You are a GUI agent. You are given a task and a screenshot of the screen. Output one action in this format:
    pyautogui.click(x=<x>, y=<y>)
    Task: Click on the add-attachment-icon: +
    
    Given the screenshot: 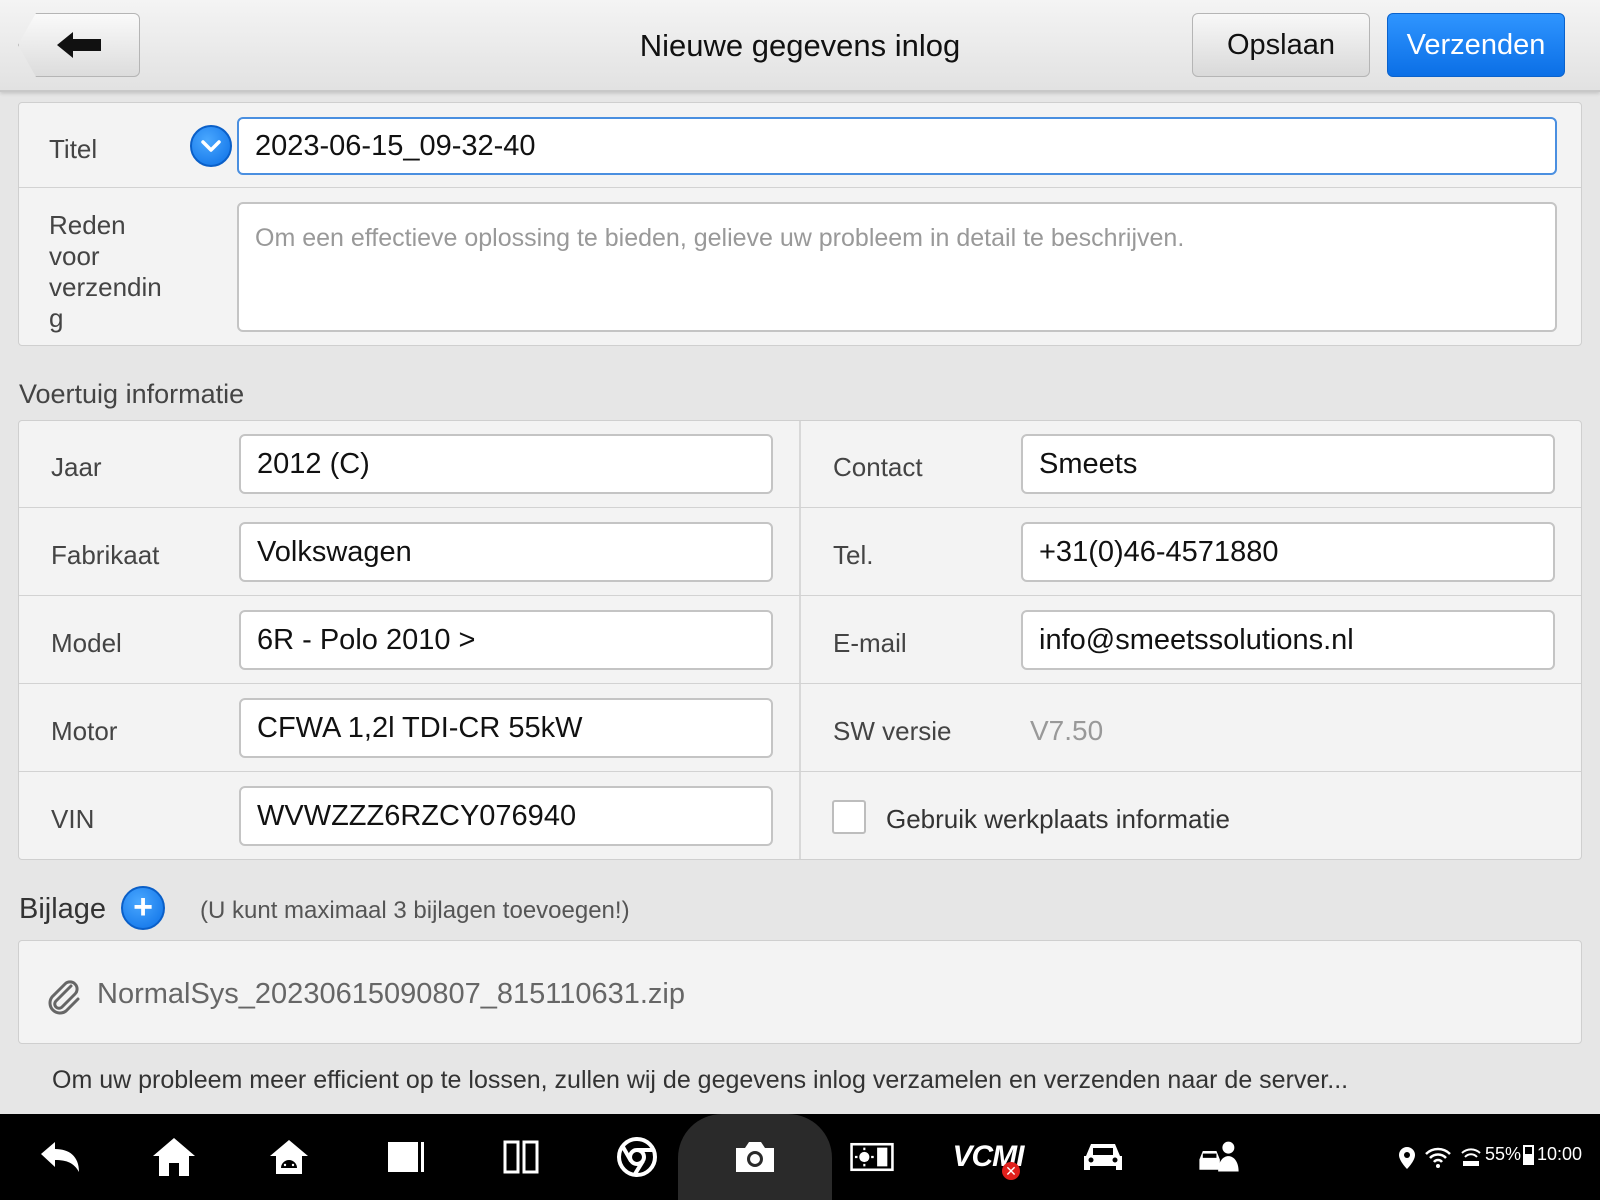 What is the action you would take?
    pyautogui.click(x=143, y=908)
    